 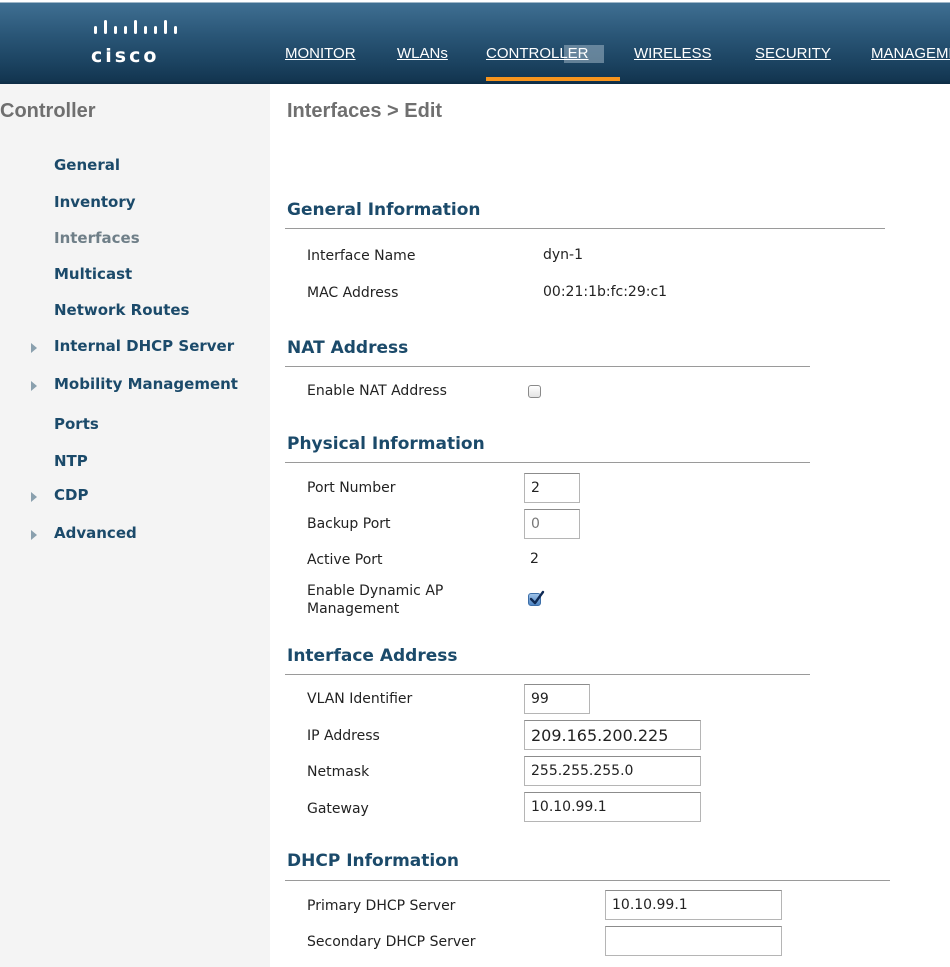 I want to click on port-number-label: Port Number, so click(x=351, y=488).